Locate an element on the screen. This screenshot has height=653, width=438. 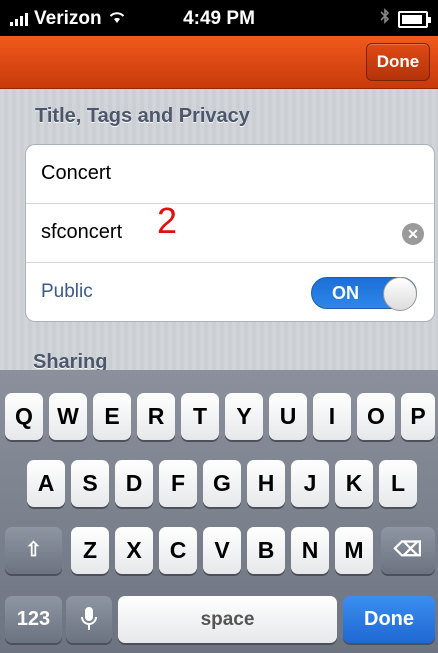
space-key: space is located at coordinates (227, 619).